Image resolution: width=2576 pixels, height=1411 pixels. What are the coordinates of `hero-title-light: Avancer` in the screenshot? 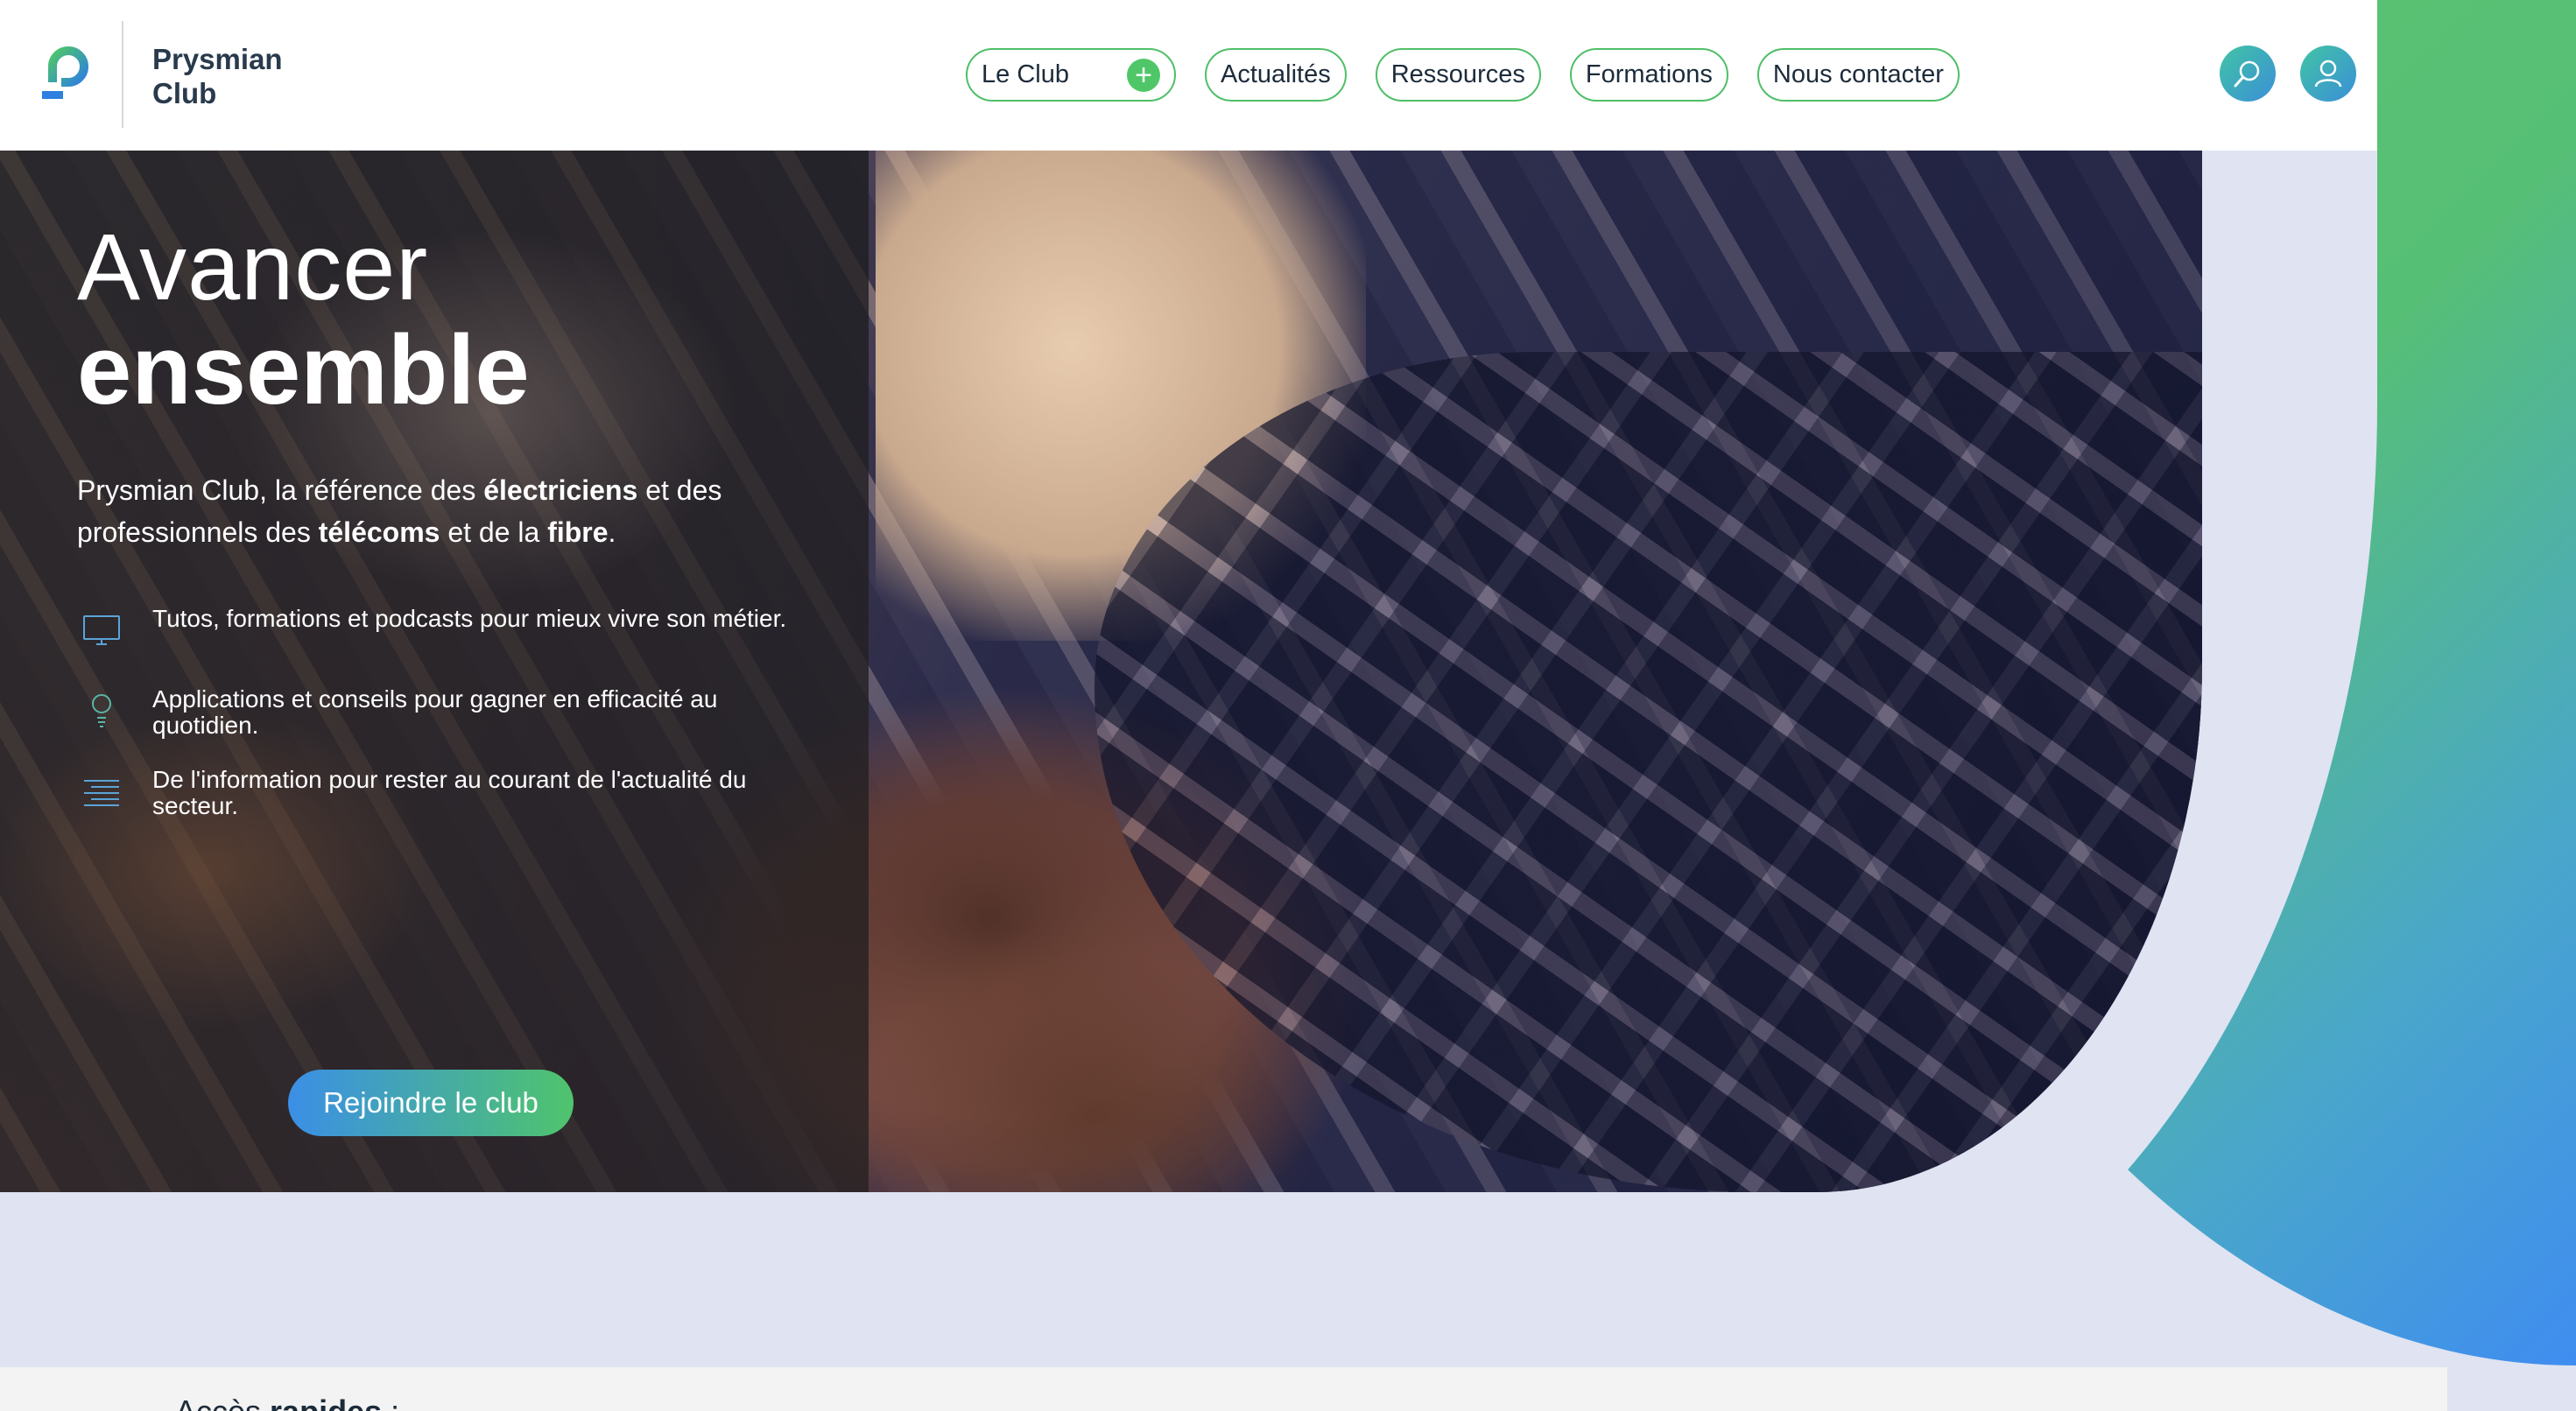 It's located at (253, 266).